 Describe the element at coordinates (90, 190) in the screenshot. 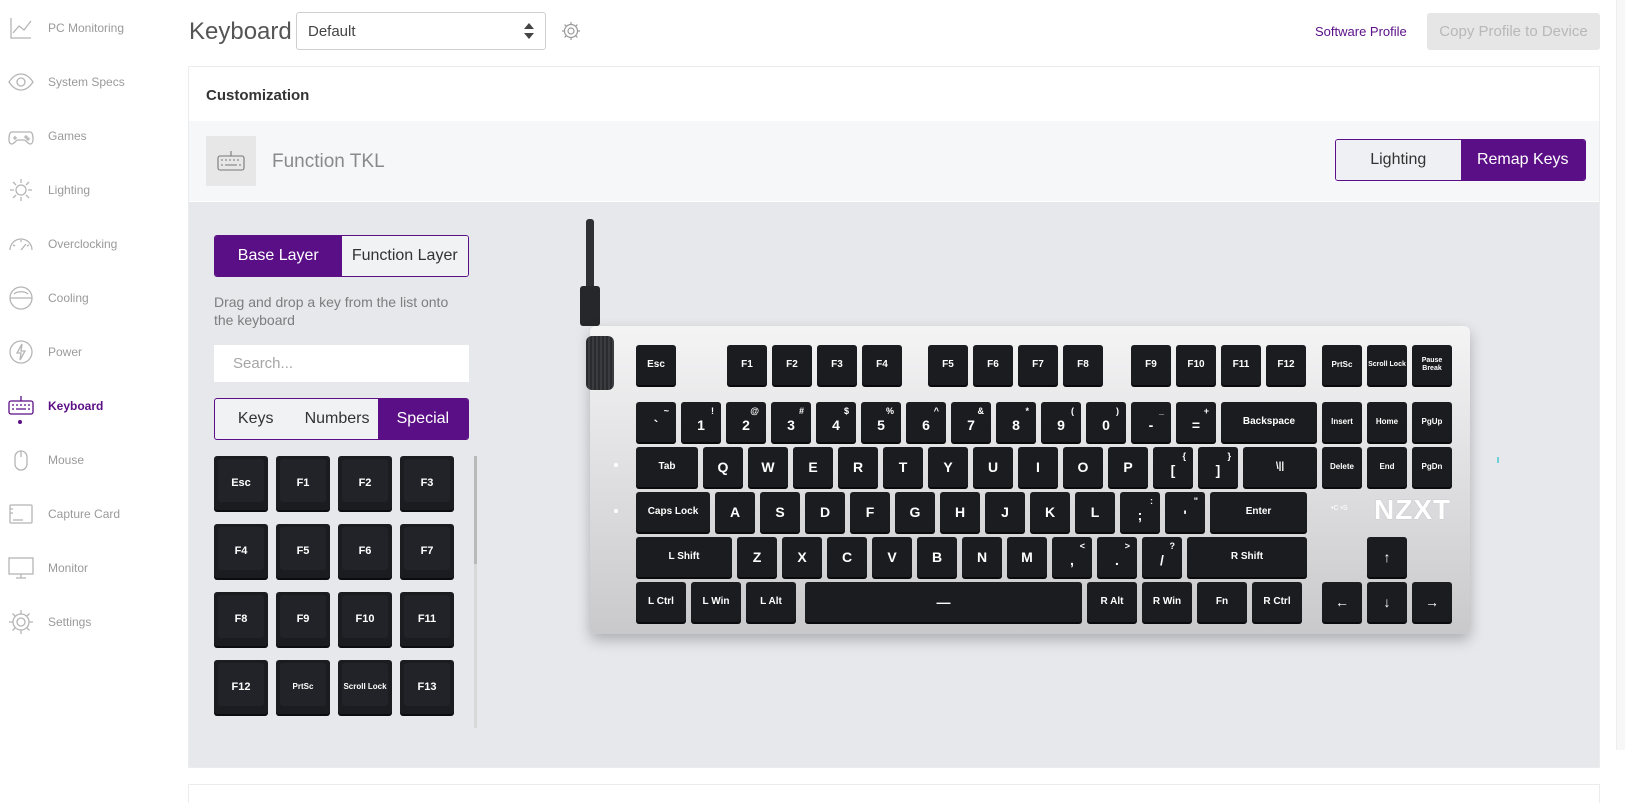

I see `sidebar-item-lighting: Lighting` at that location.